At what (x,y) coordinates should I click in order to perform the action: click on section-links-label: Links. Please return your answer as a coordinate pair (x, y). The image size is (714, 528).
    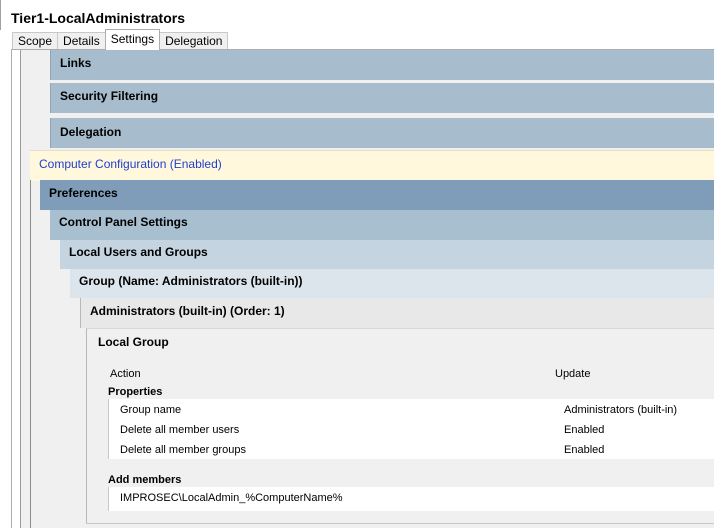
    Looking at the image, I should click on (76, 63).